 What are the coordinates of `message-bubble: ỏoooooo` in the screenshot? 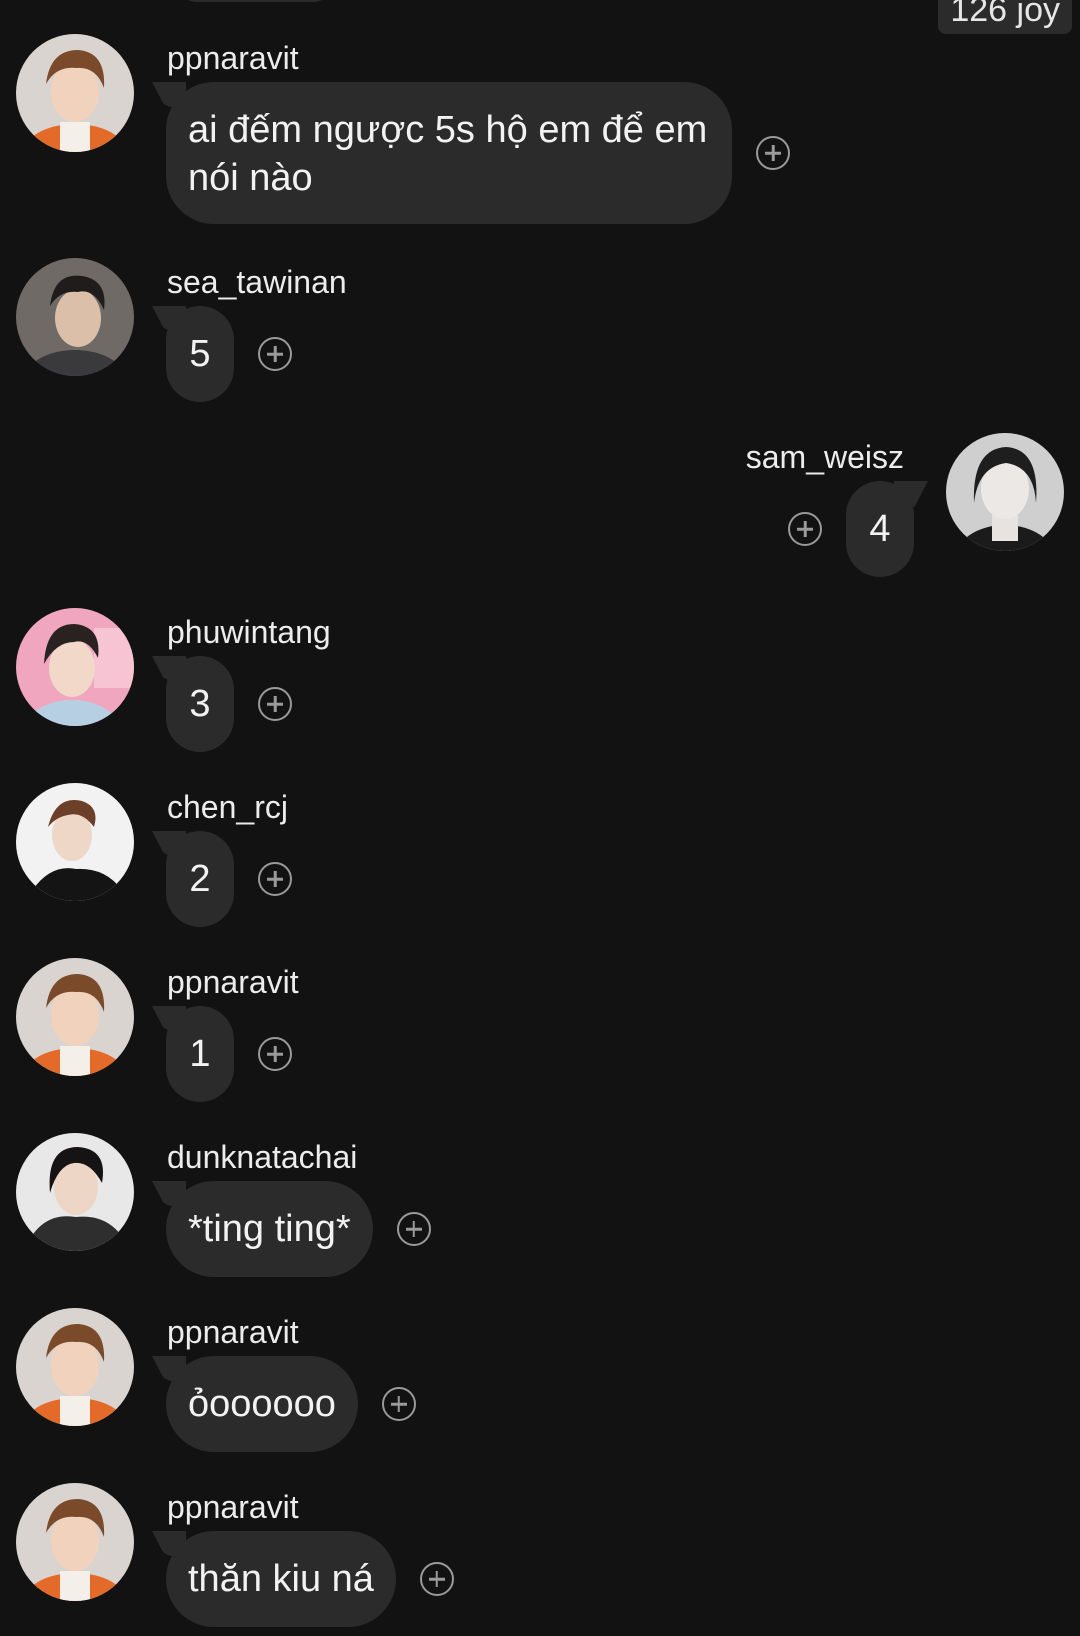 It's located at (262, 1404).